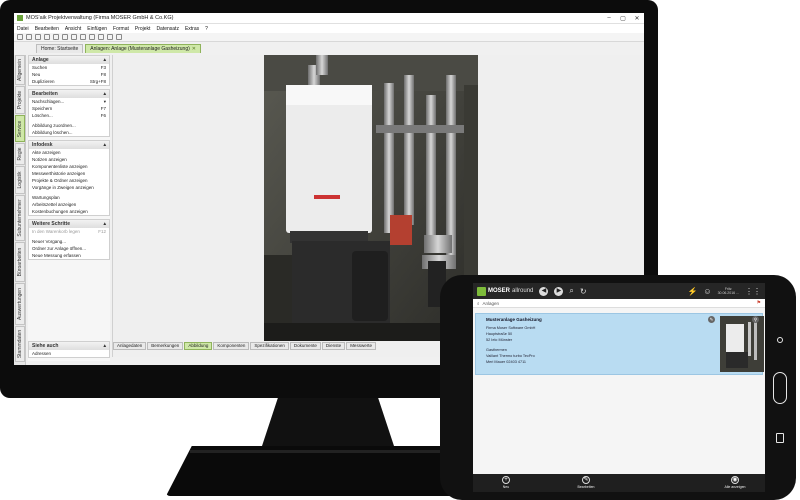  I want to click on menu-bearbeiten: Bearbeiten, so click(47, 29).